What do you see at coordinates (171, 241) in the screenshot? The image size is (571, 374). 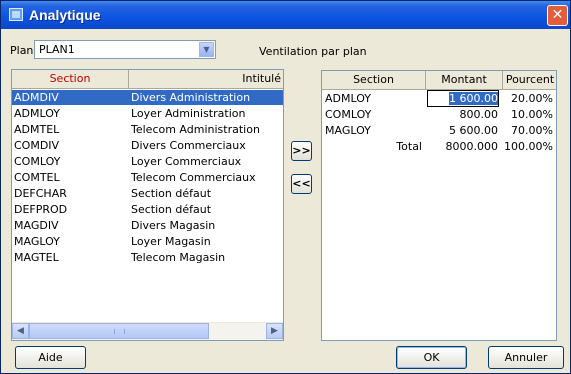 I see `row-section-intitule: Loyer Magasin` at bounding box center [171, 241].